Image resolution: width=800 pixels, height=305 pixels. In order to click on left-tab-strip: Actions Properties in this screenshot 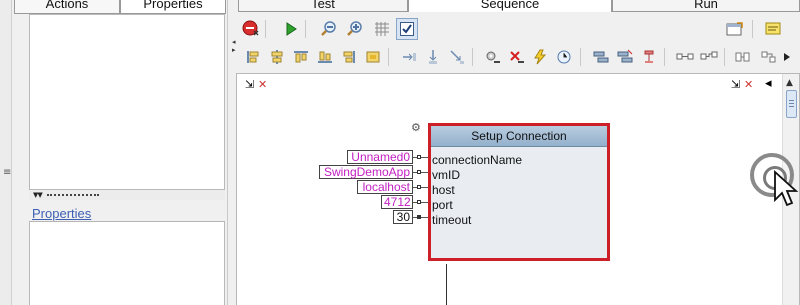, I will do `click(120, 7)`.